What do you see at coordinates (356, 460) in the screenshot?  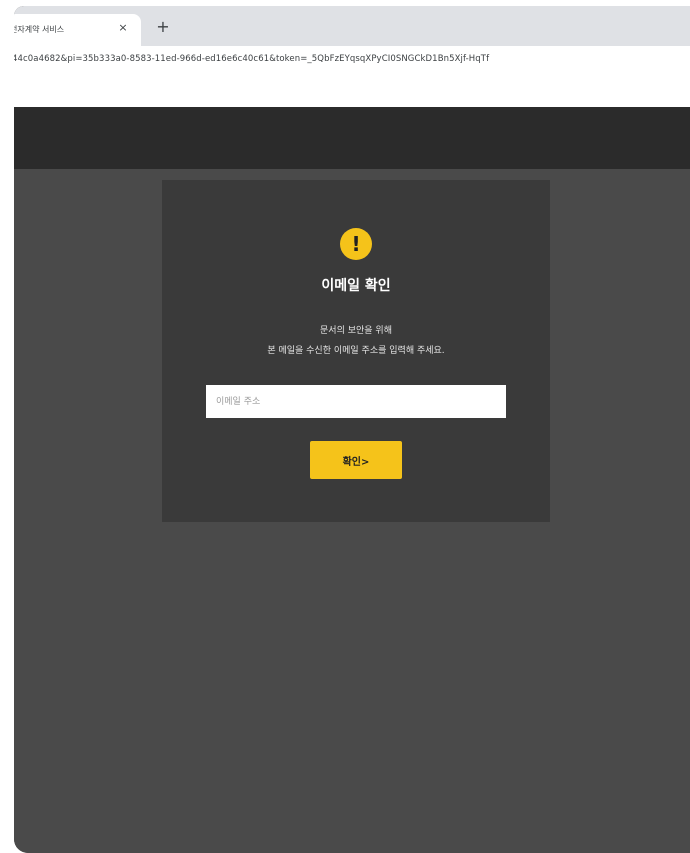 I see `confirm-button: 확인>` at bounding box center [356, 460].